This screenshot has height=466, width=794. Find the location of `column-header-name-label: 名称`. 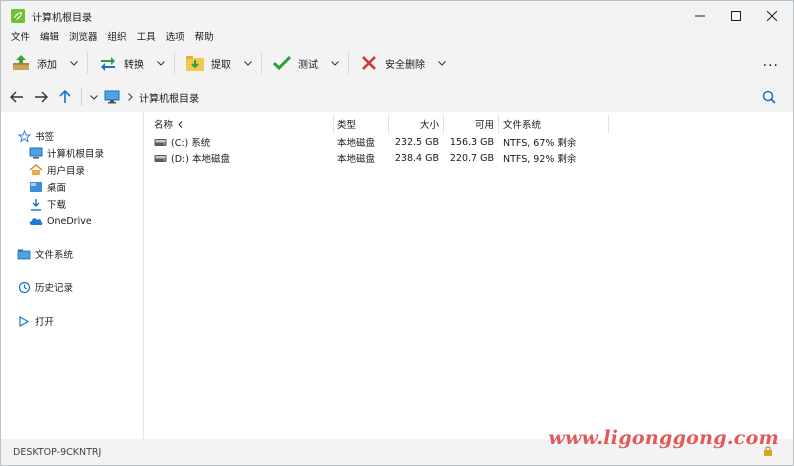

column-header-name-label: 名称 is located at coordinates (164, 125).